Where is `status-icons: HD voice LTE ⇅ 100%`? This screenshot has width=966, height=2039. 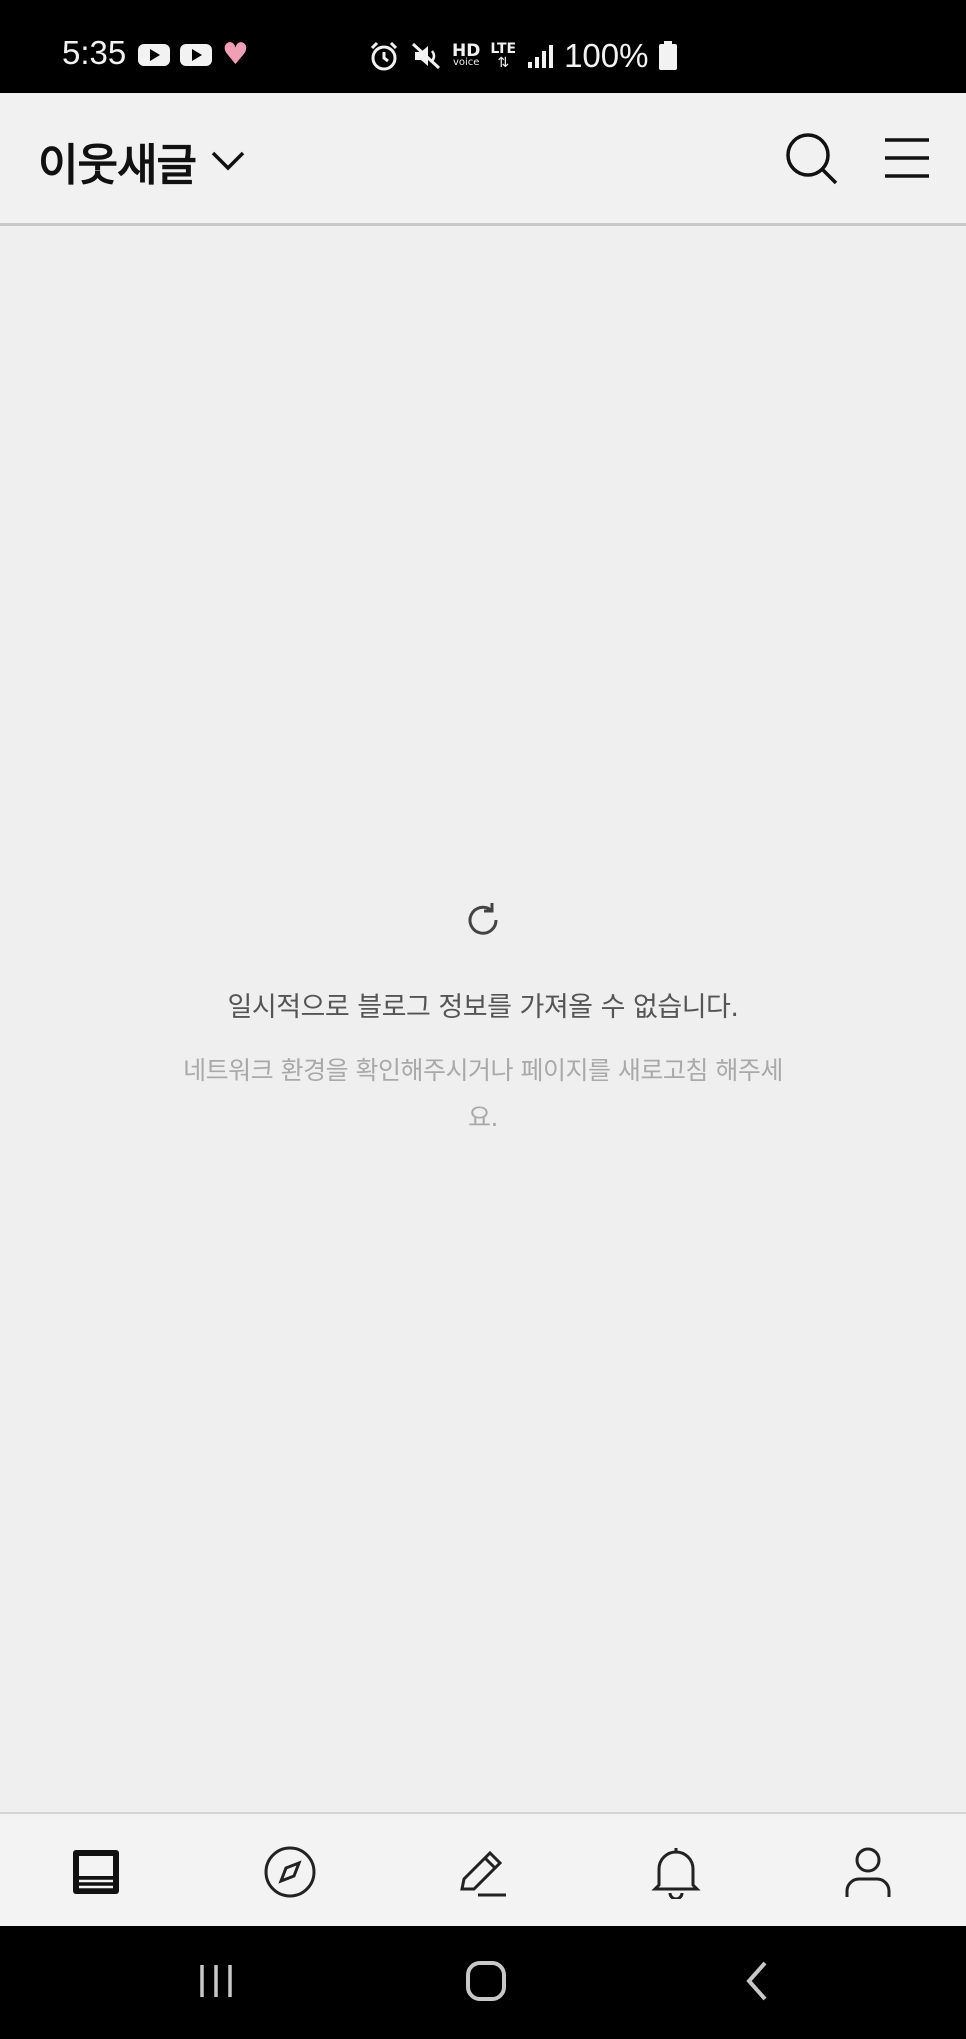
status-icons: HD voice LTE ⇅ 100% is located at coordinates (523, 56).